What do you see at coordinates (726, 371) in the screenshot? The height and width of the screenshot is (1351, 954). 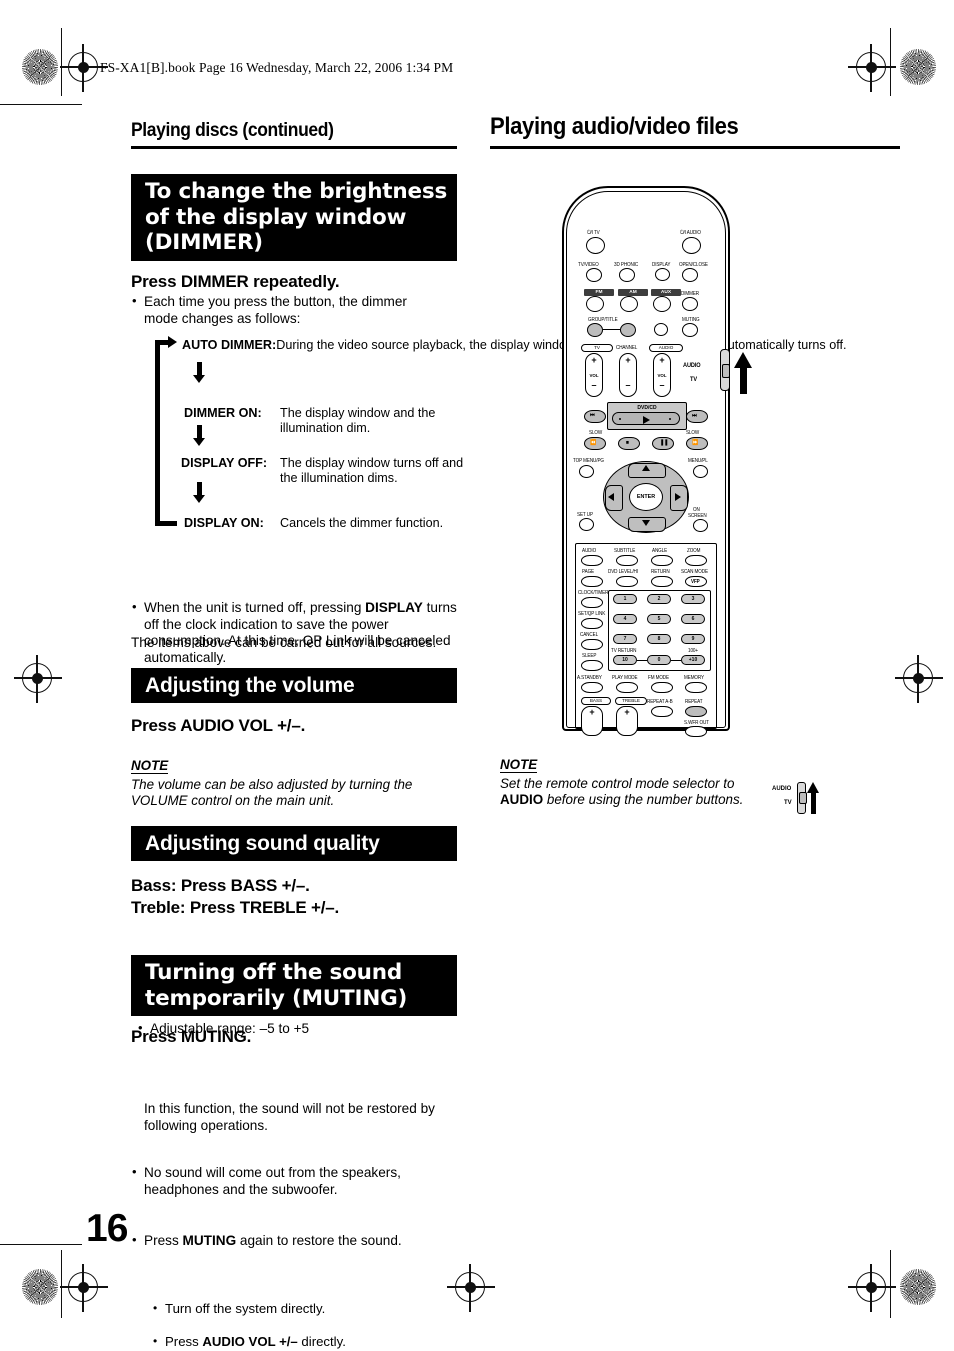 I see `remote-side-mode-selector-nub` at bounding box center [726, 371].